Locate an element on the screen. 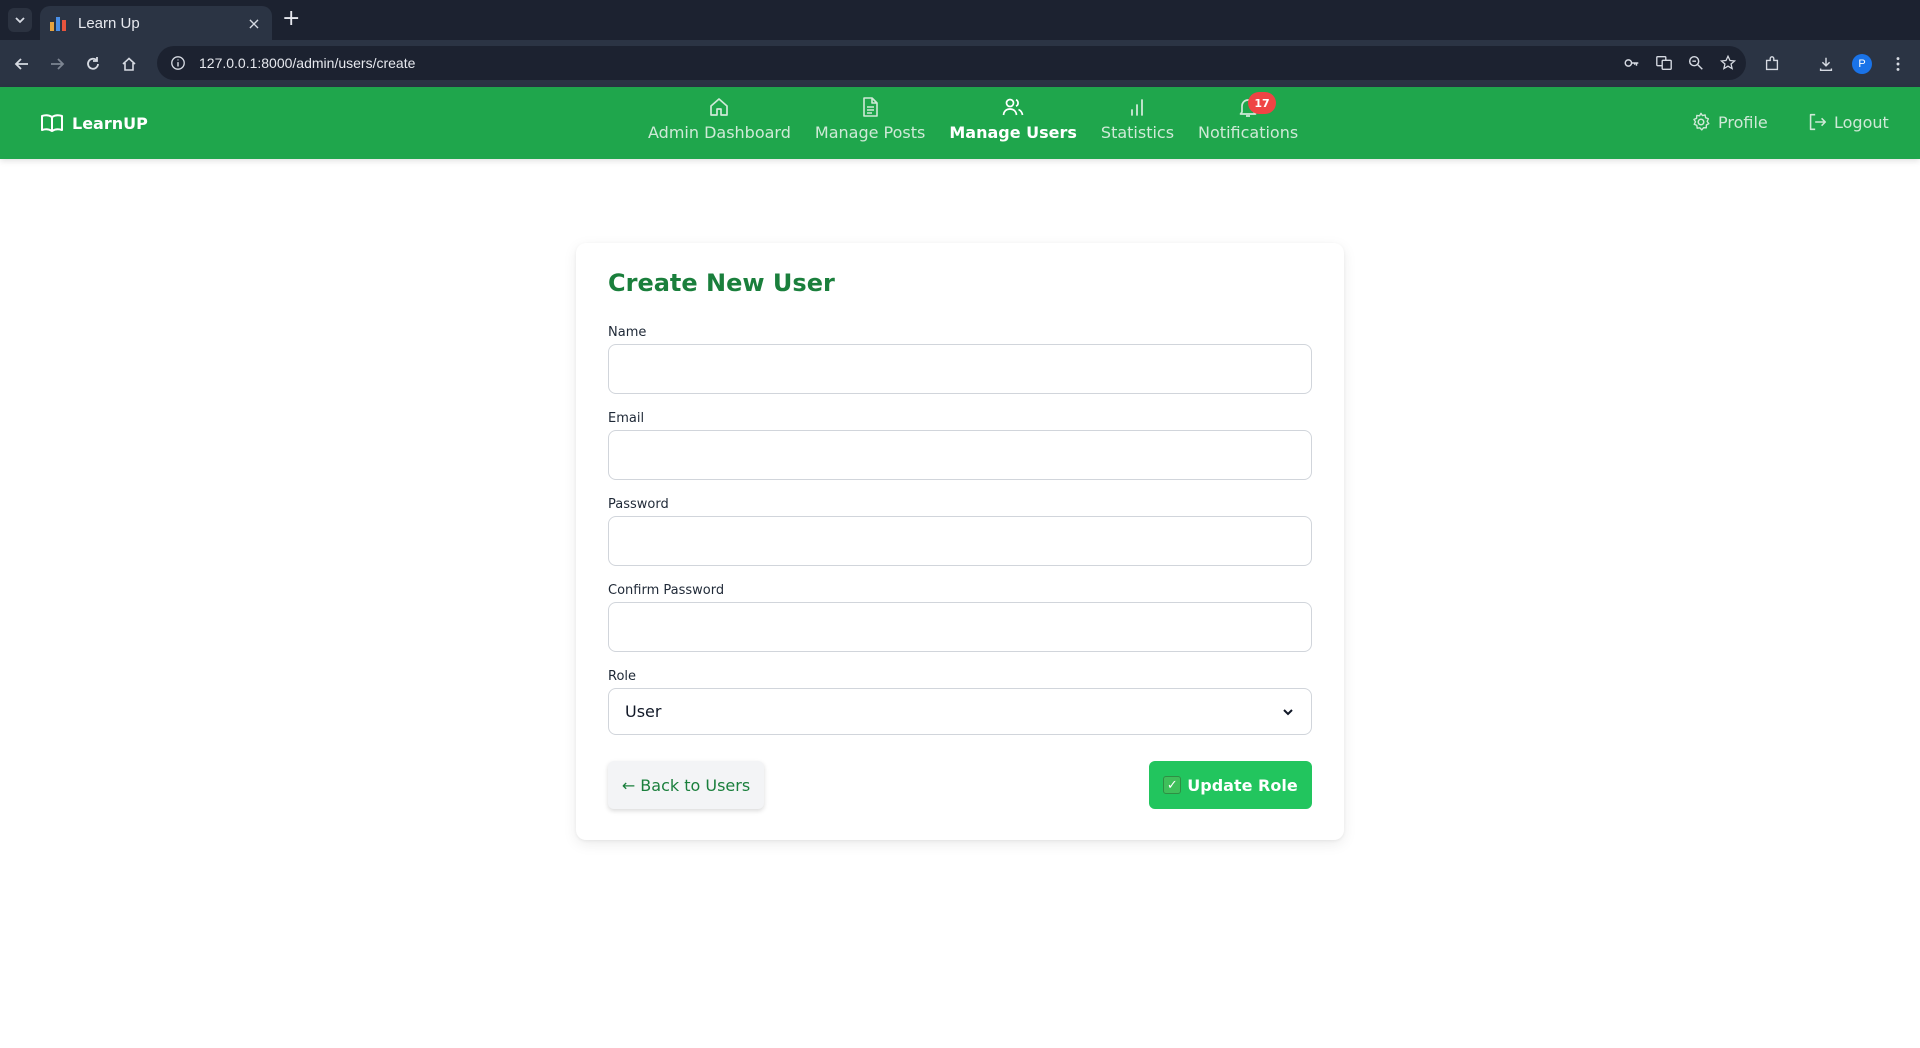 The height and width of the screenshot is (1048, 1920). document-icon is located at coordinates (870, 107).